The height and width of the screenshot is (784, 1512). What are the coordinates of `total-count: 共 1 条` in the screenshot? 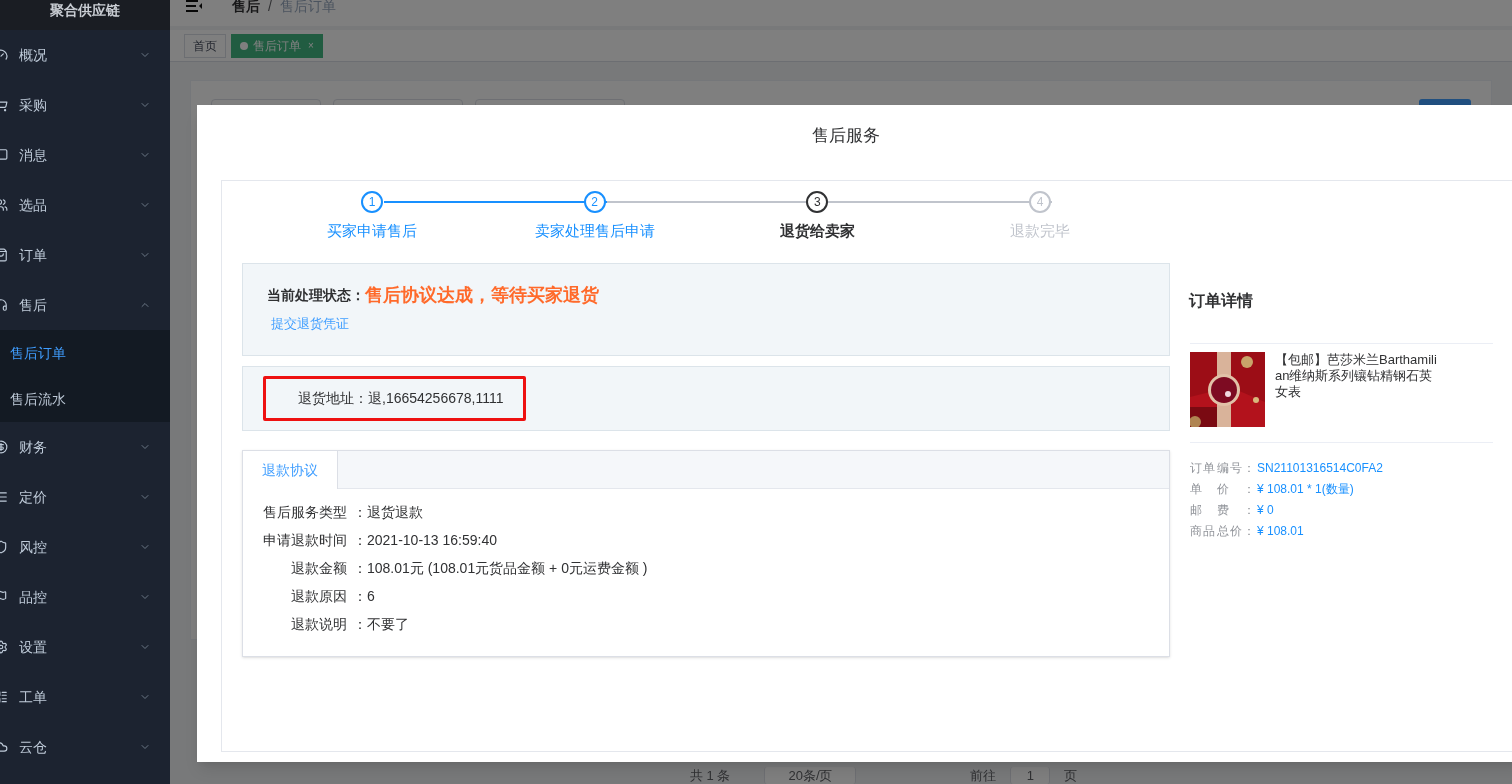 It's located at (710, 775).